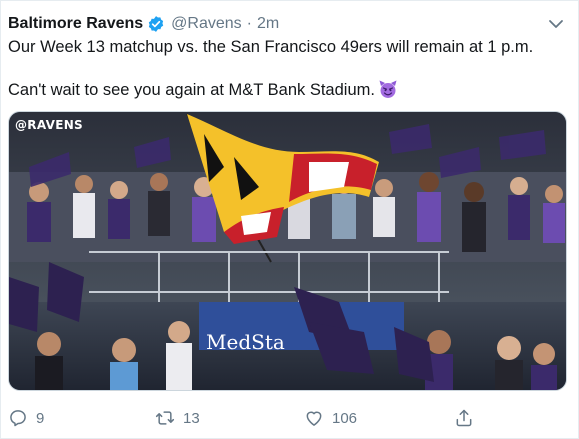  What do you see at coordinates (143, 24) in the screenshot?
I see `tweet-header: Baltimore Ravens @Ravens · 2m` at bounding box center [143, 24].